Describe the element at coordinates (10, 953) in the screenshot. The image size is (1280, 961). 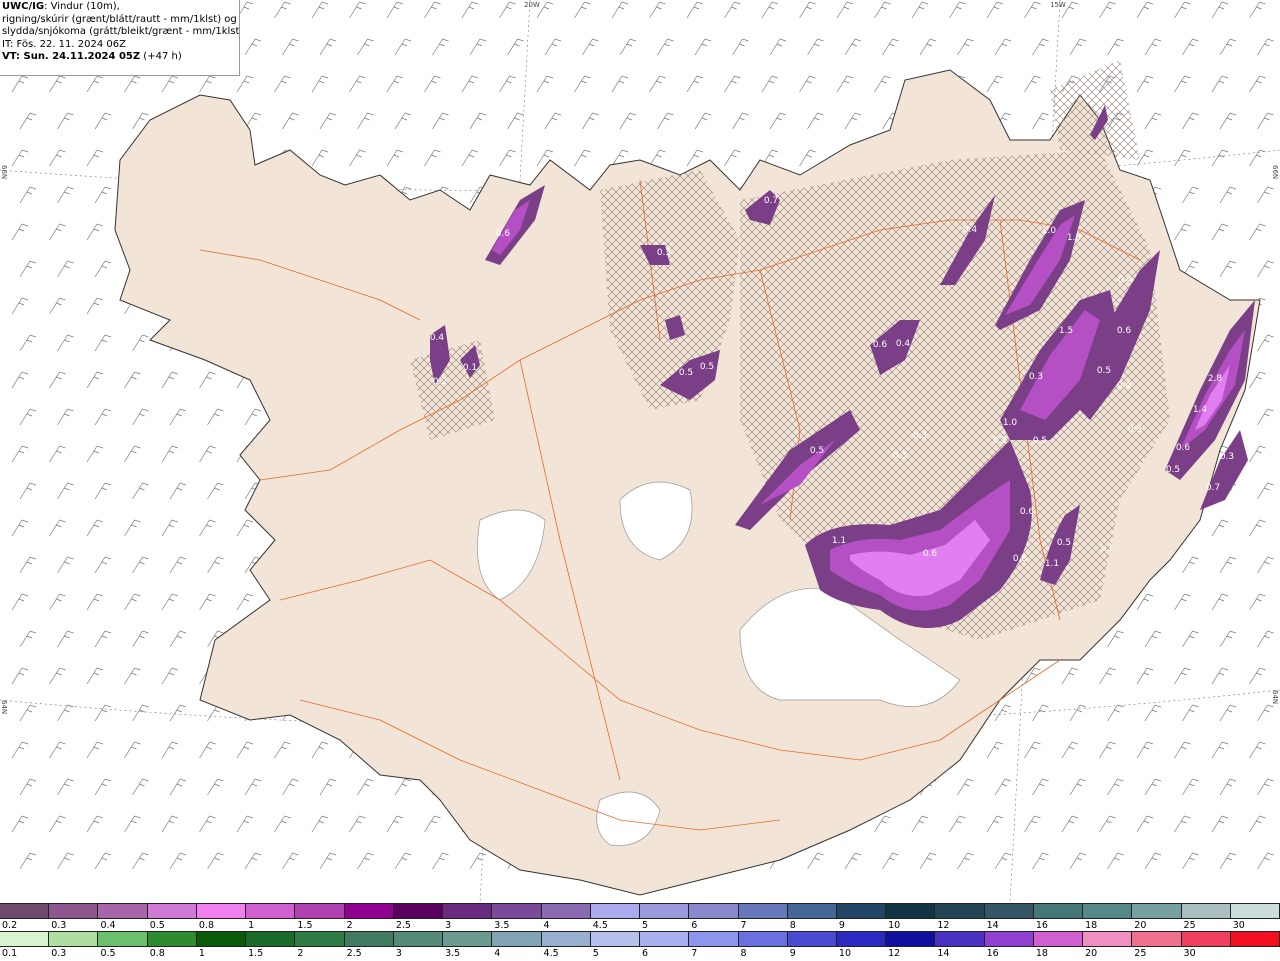
I see `scale-label: 0.1` at that location.